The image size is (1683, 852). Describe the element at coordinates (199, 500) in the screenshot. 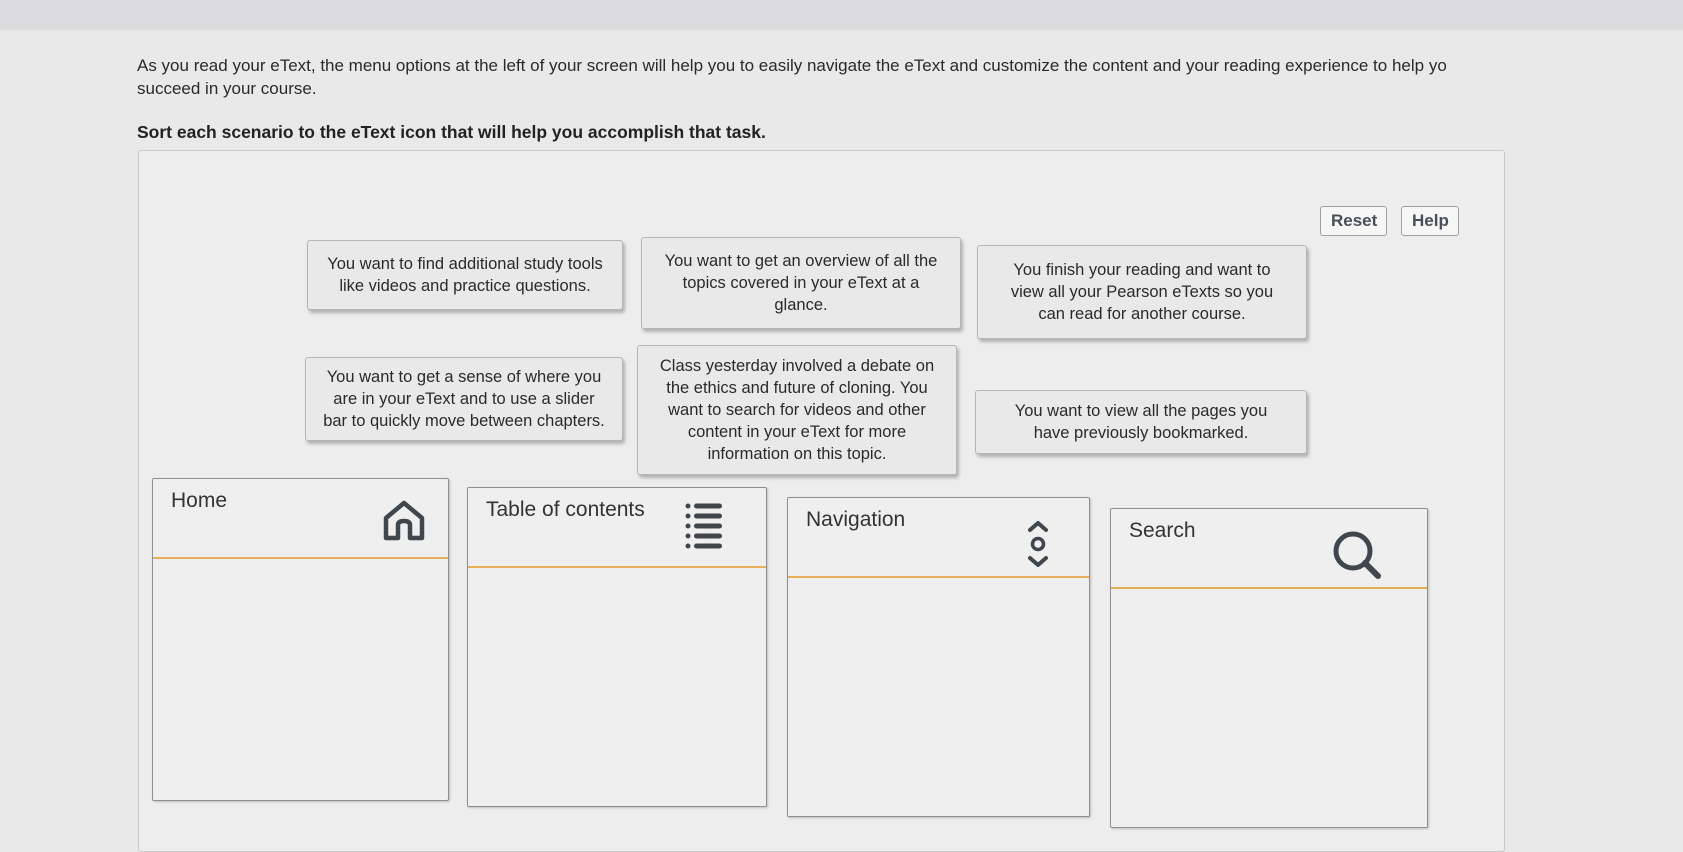

I see `bin-title-home: Home` at that location.